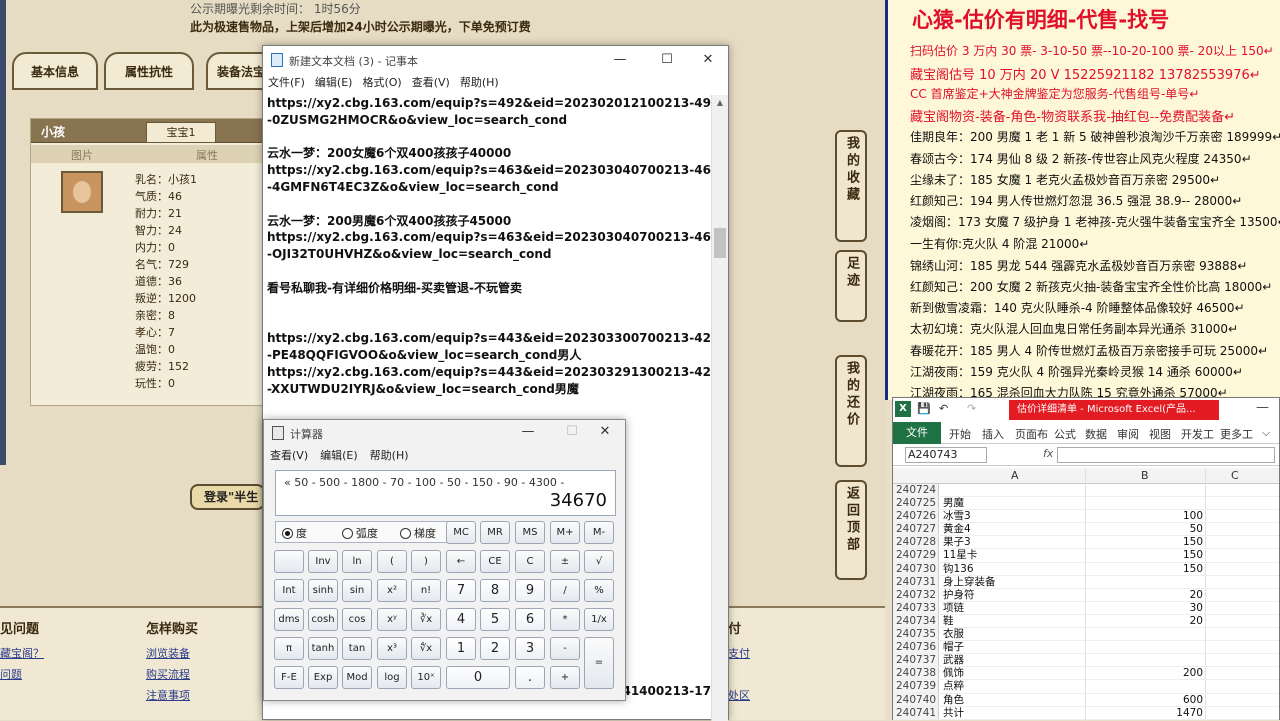  Describe the element at coordinates (851, 186) in the screenshot. I see `side-nav-favorites: 我的收藏` at that location.